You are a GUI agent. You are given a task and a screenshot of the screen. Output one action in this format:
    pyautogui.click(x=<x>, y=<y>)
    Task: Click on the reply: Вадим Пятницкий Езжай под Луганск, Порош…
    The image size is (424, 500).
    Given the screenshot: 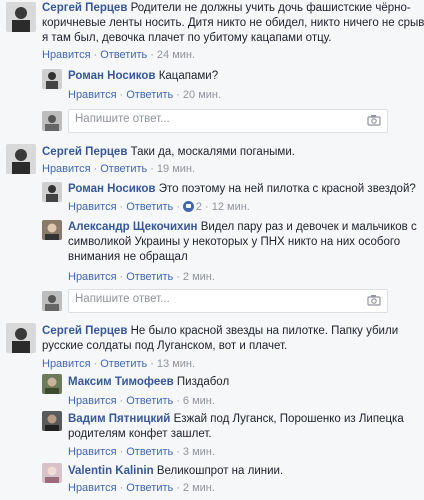 What is the action you would take?
    pyautogui.click(x=243, y=436)
    